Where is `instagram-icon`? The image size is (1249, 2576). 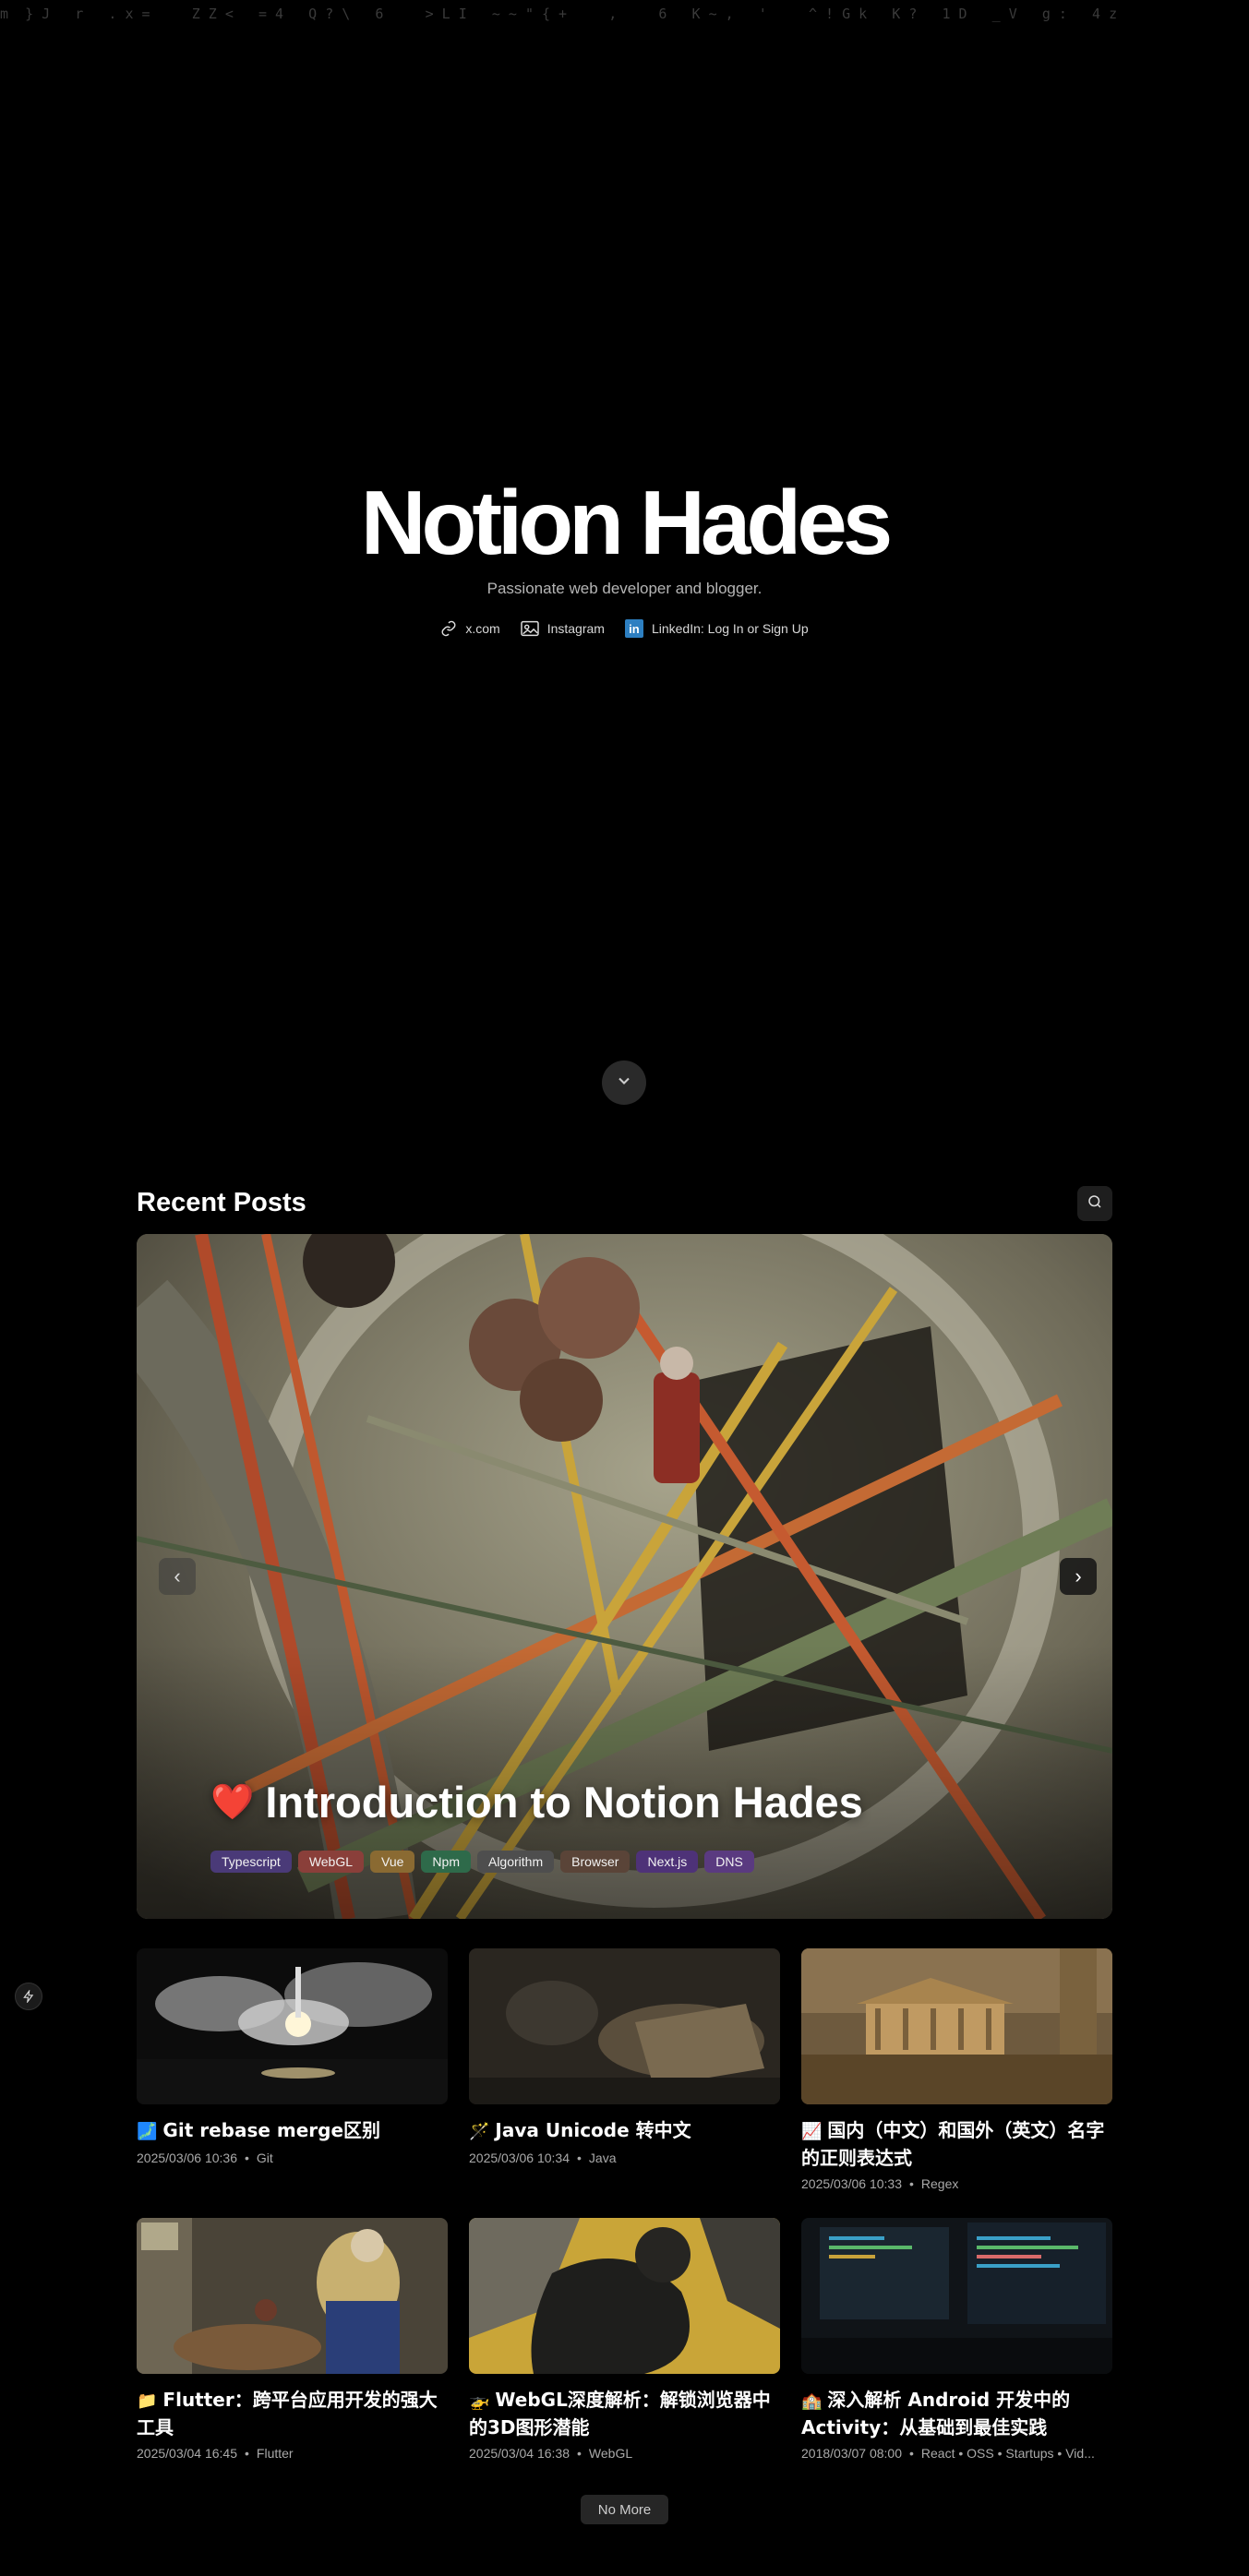
instagram-icon is located at coordinates (529, 629).